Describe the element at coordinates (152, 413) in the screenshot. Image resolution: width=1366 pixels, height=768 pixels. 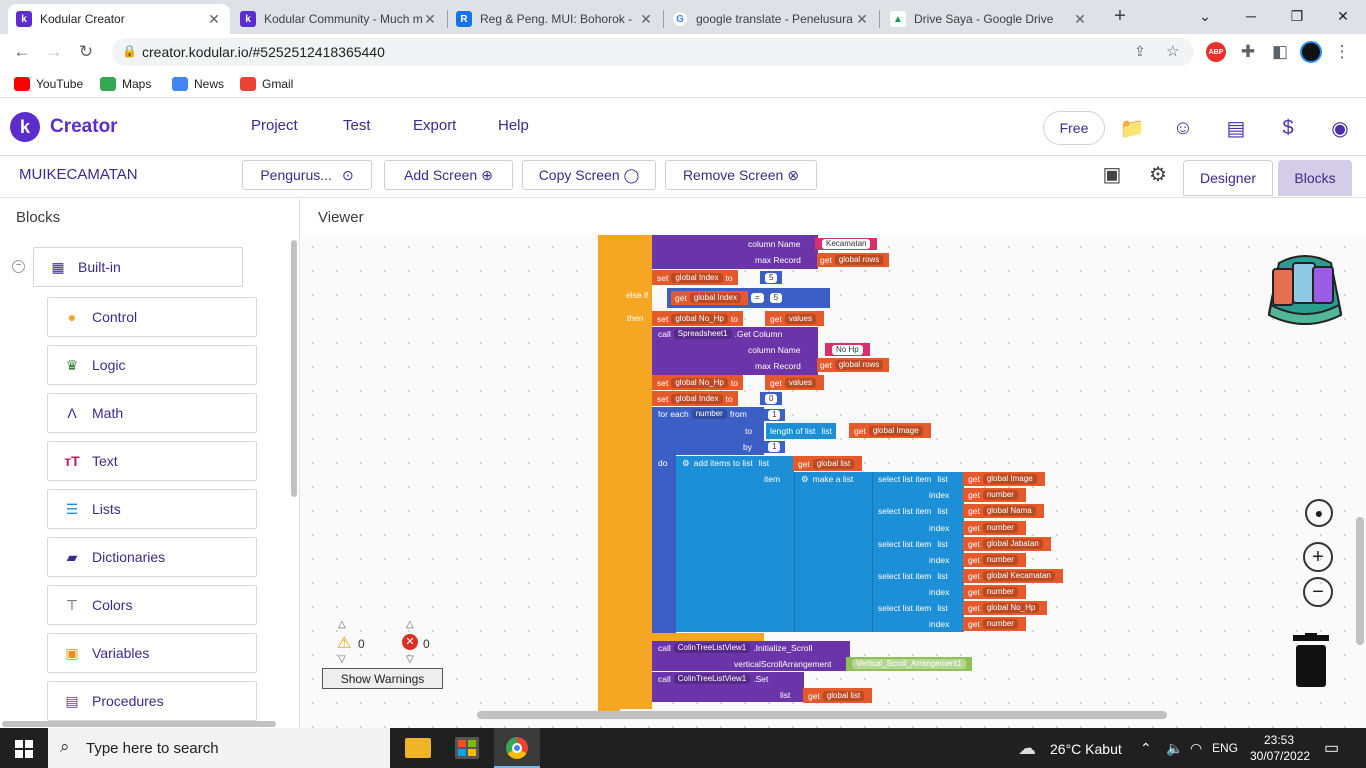
I see `block-category-math: Λ Math` at that location.